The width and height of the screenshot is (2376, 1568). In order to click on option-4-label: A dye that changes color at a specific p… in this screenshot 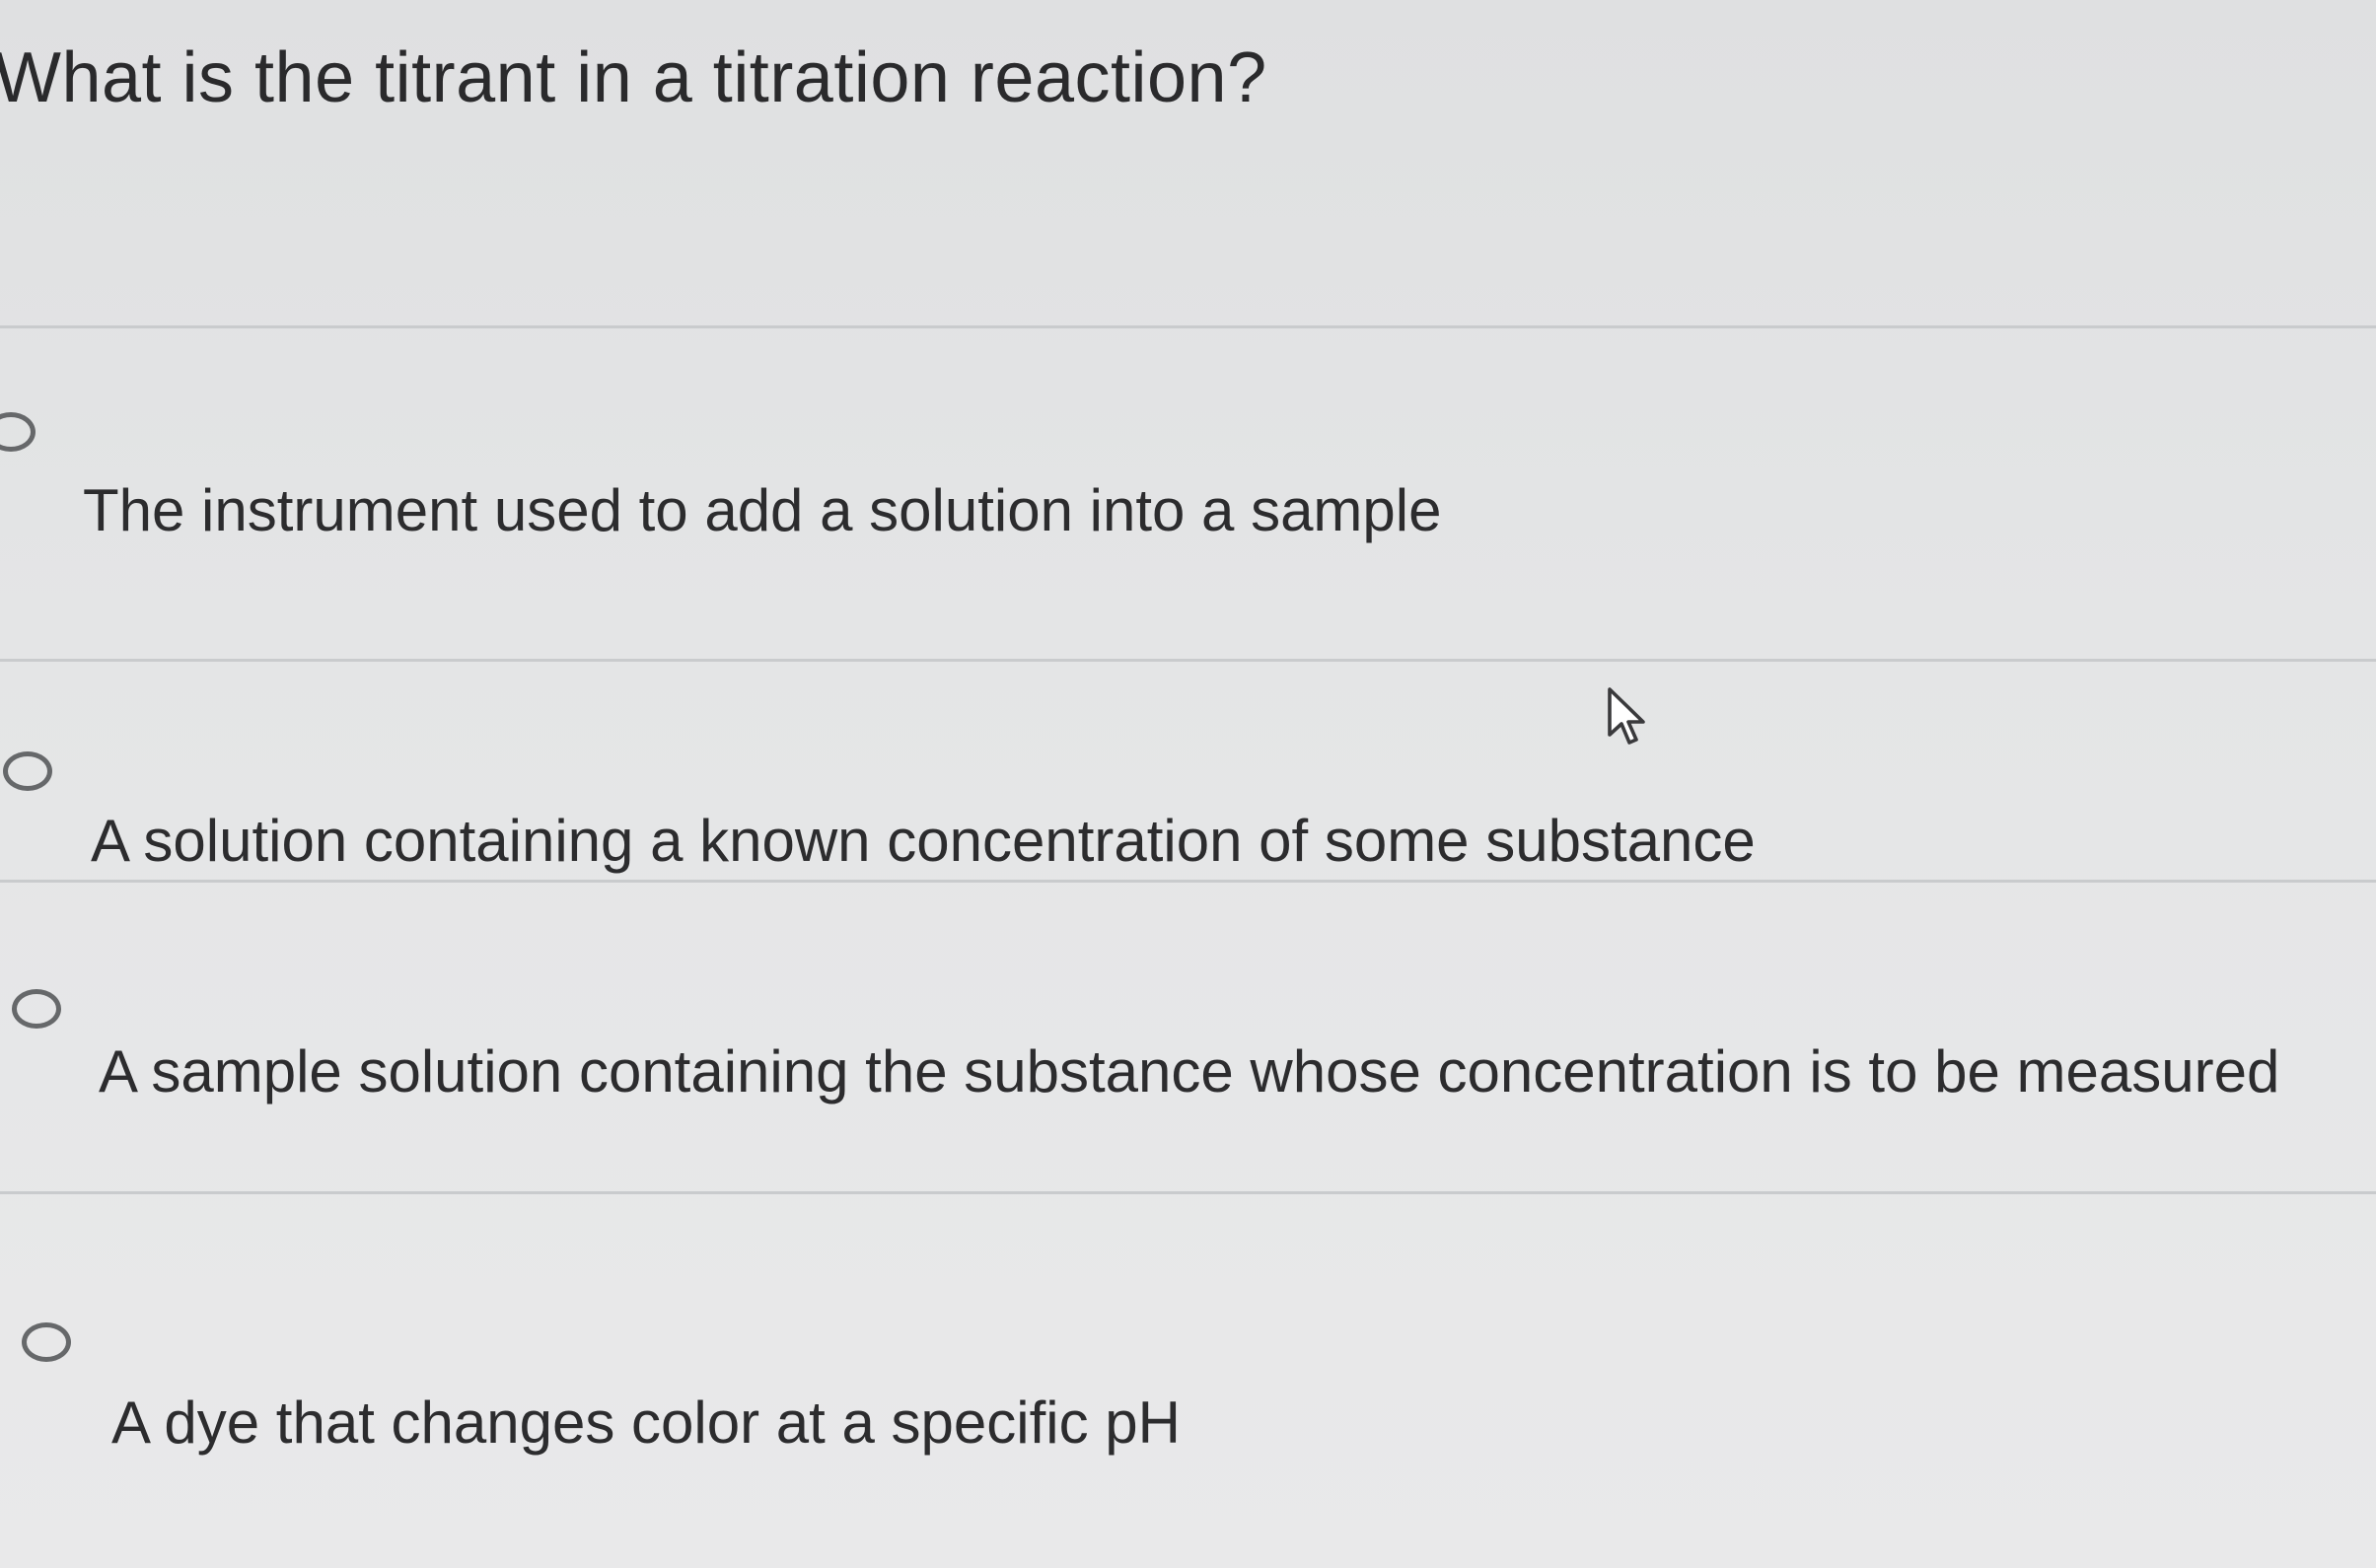, I will do `click(646, 1423)`.